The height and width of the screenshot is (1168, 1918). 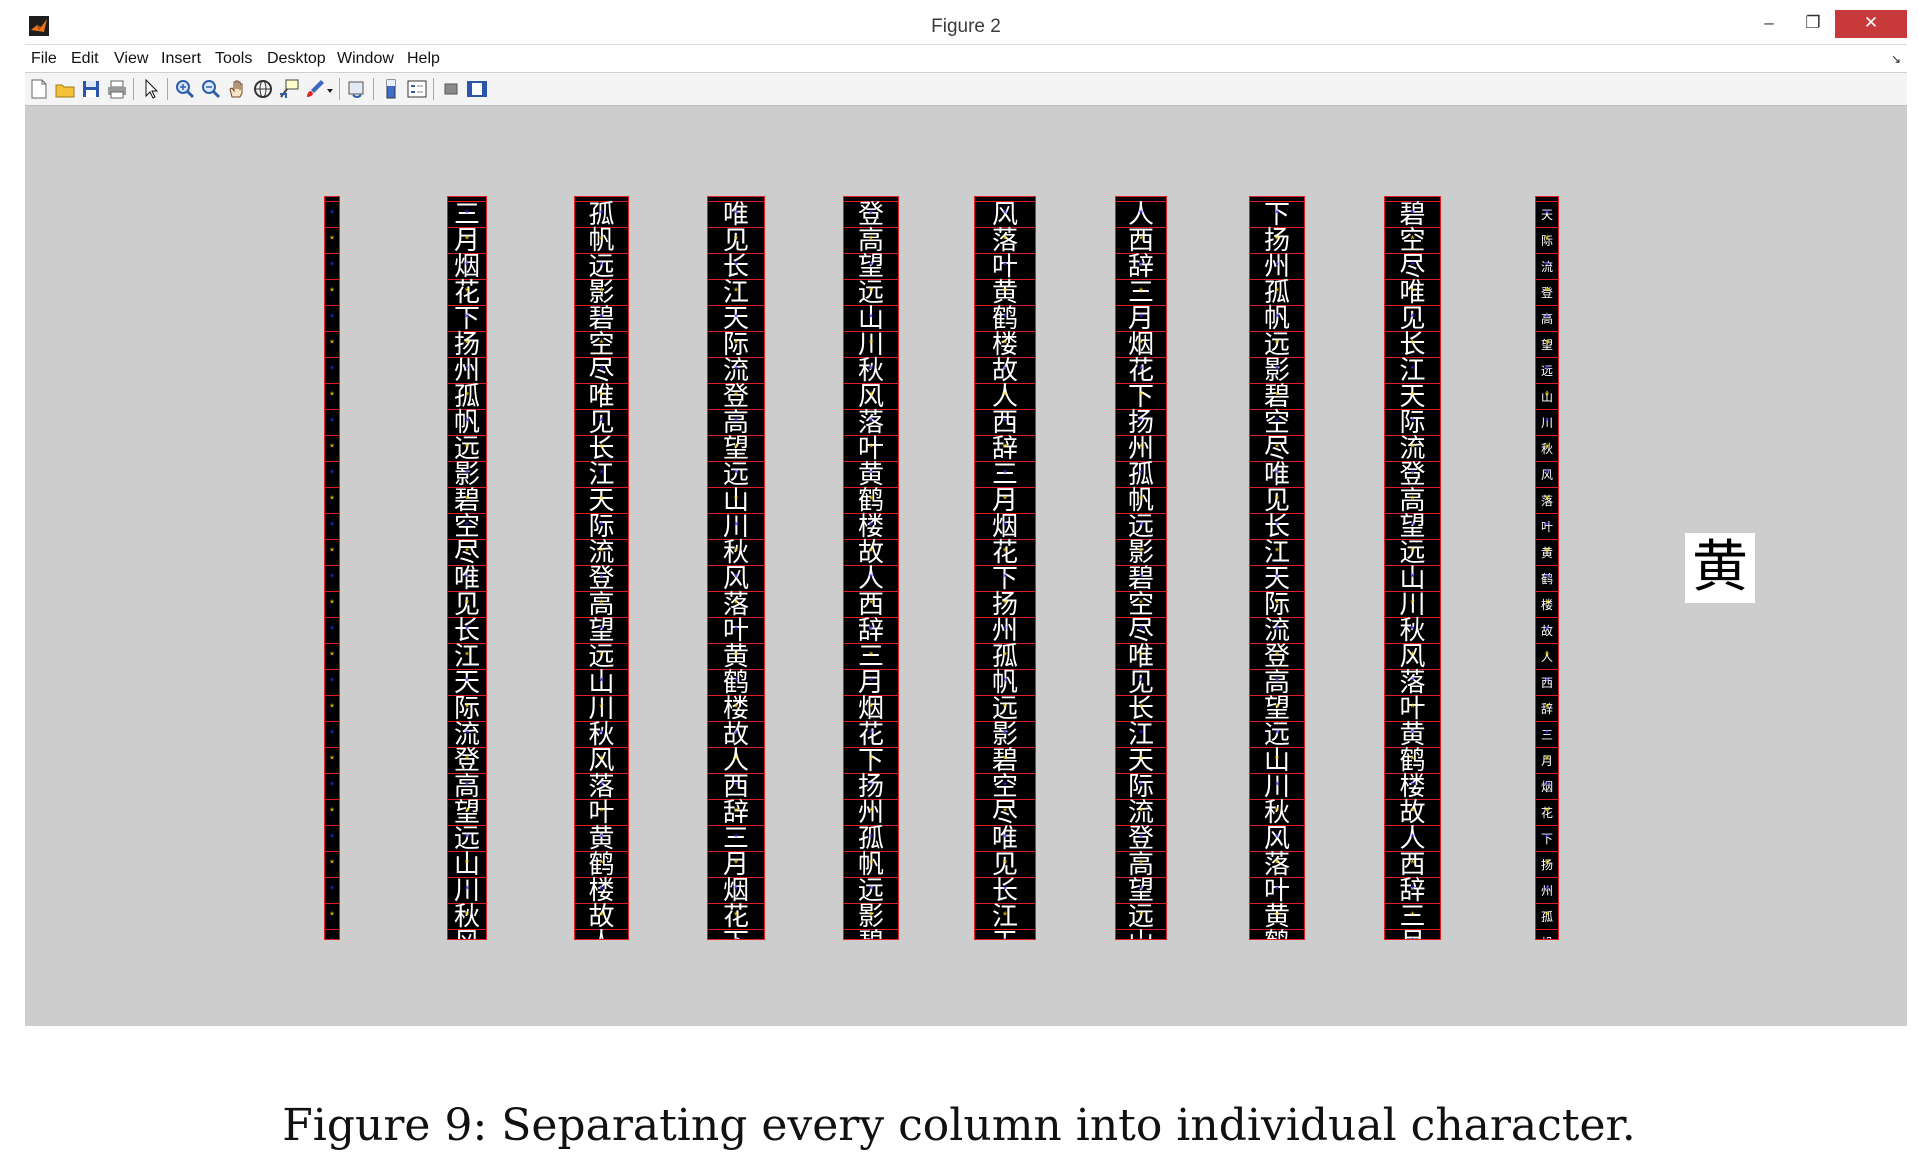 I want to click on minimize-button: –, so click(x=1769, y=24).